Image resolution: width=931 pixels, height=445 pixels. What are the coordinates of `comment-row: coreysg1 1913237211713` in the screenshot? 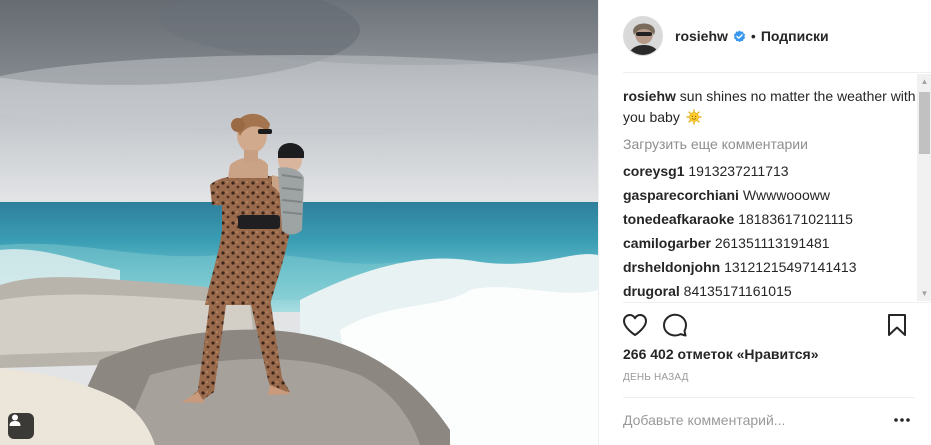 It's located at (770, 171).